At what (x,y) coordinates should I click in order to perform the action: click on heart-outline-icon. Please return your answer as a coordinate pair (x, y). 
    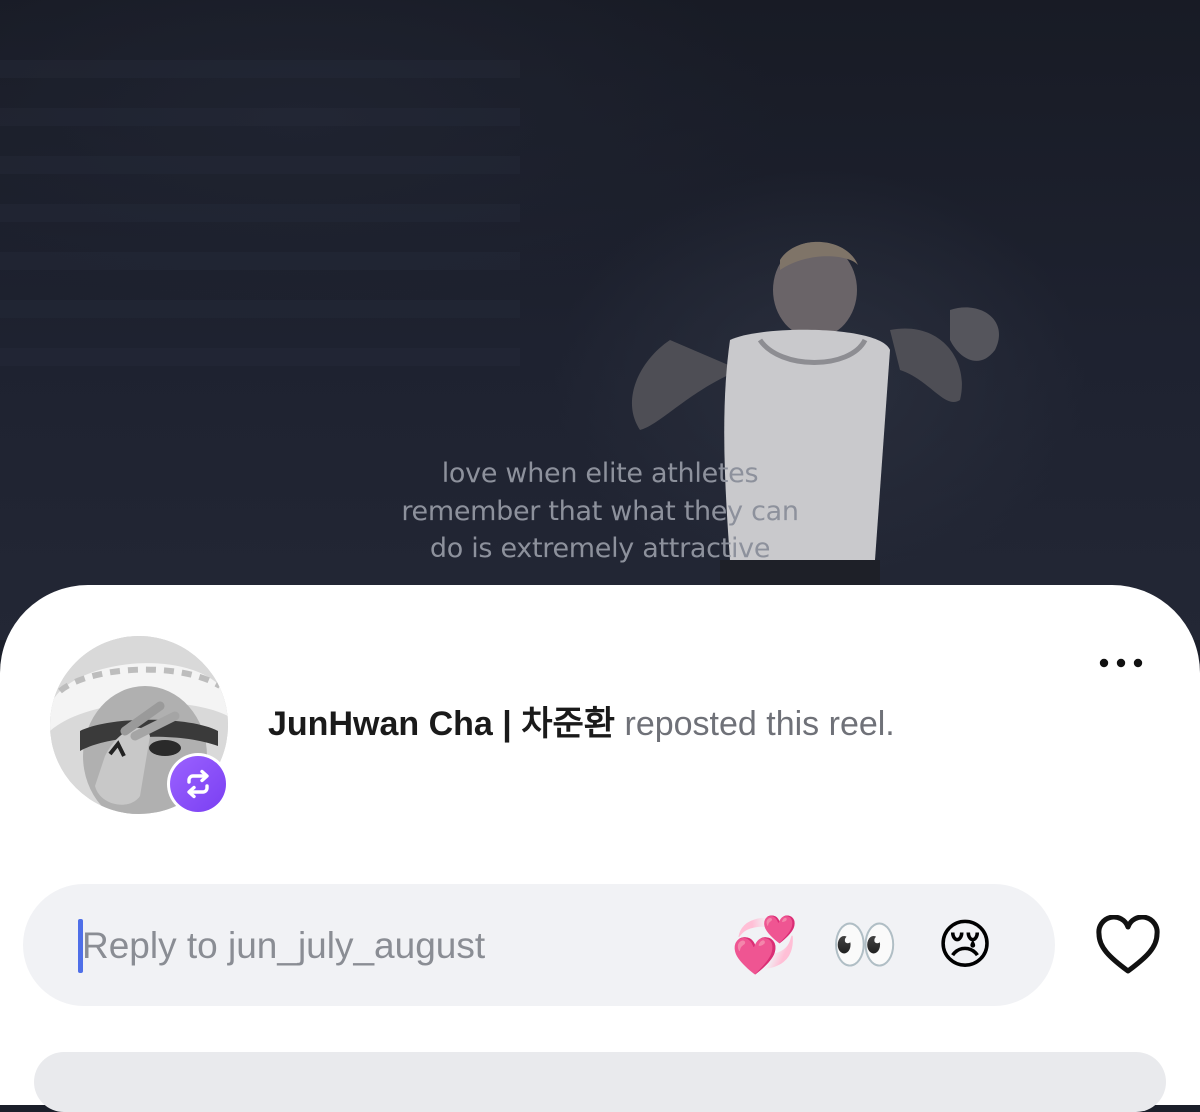
    Looking at the image, I should click on (1128, 944).